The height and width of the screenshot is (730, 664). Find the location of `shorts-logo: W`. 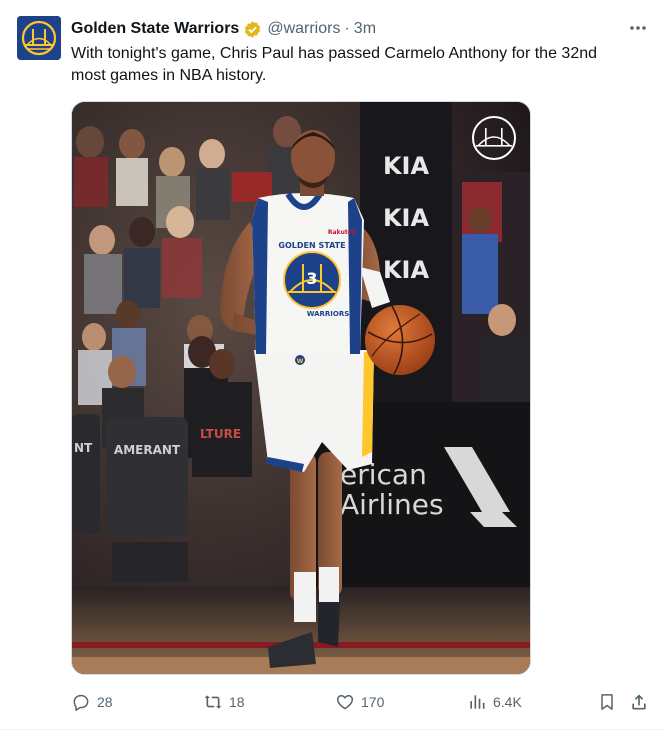

shorts-logo: W is located at coordinates (300, 361).